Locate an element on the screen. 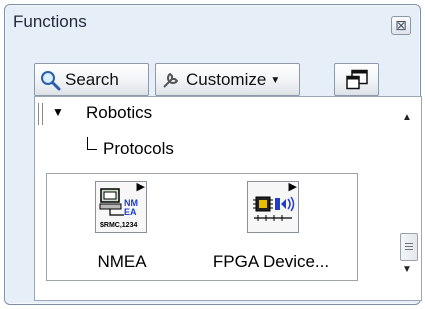  vertical-scrollbar: ▲ ▼ is located at coordinates (410, 198).